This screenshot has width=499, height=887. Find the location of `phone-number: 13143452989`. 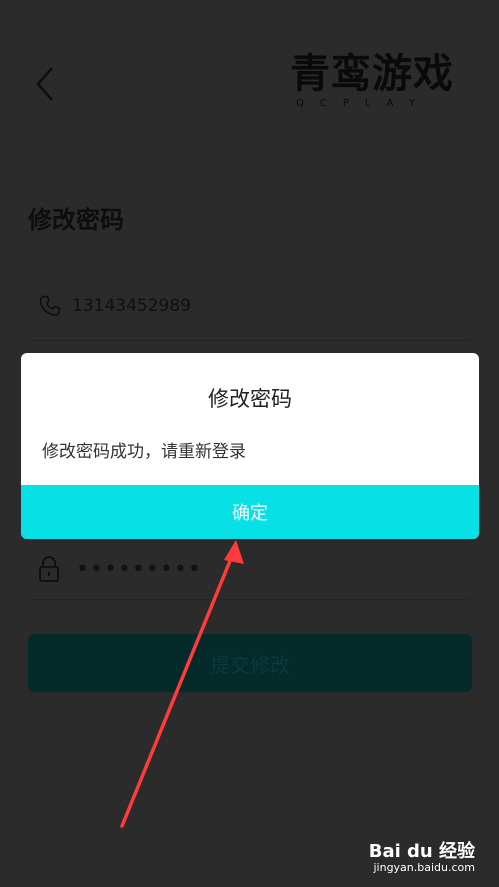

phone-number: 13143452989 is located at coordinates (131, 306).